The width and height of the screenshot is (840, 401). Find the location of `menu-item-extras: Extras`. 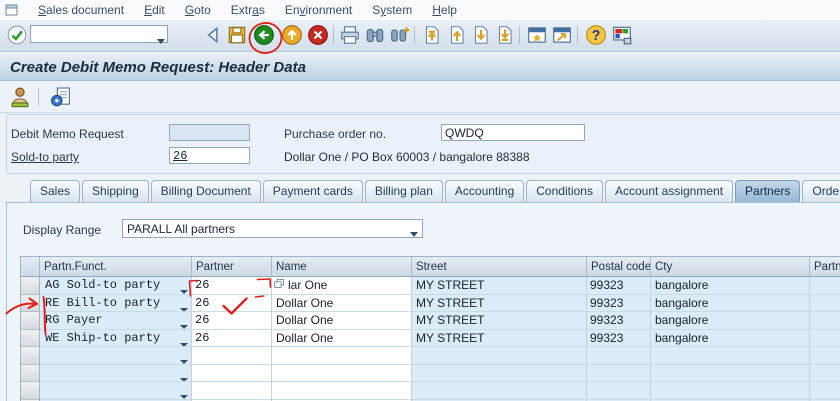

menu-item-extras: Extras is located at coordinates (248, 10).